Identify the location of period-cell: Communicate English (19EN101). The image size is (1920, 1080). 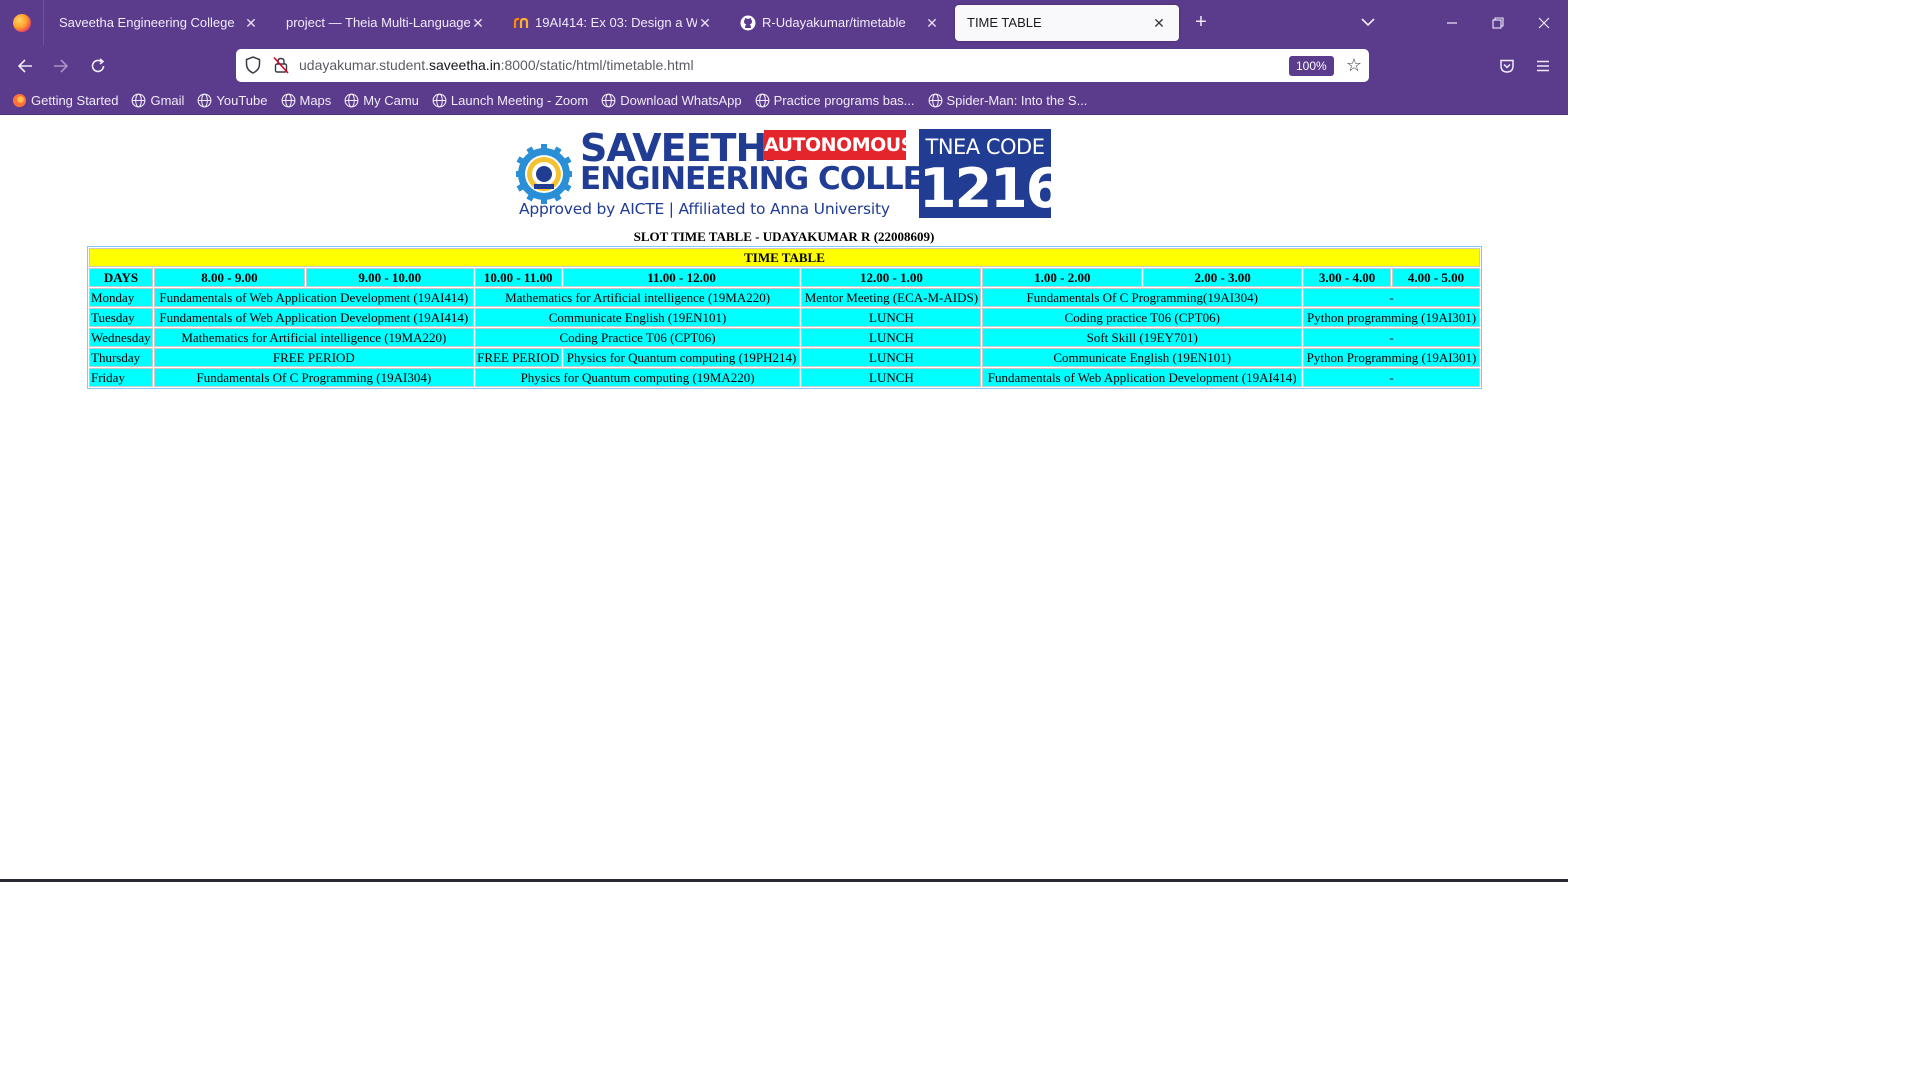
(637, 317).